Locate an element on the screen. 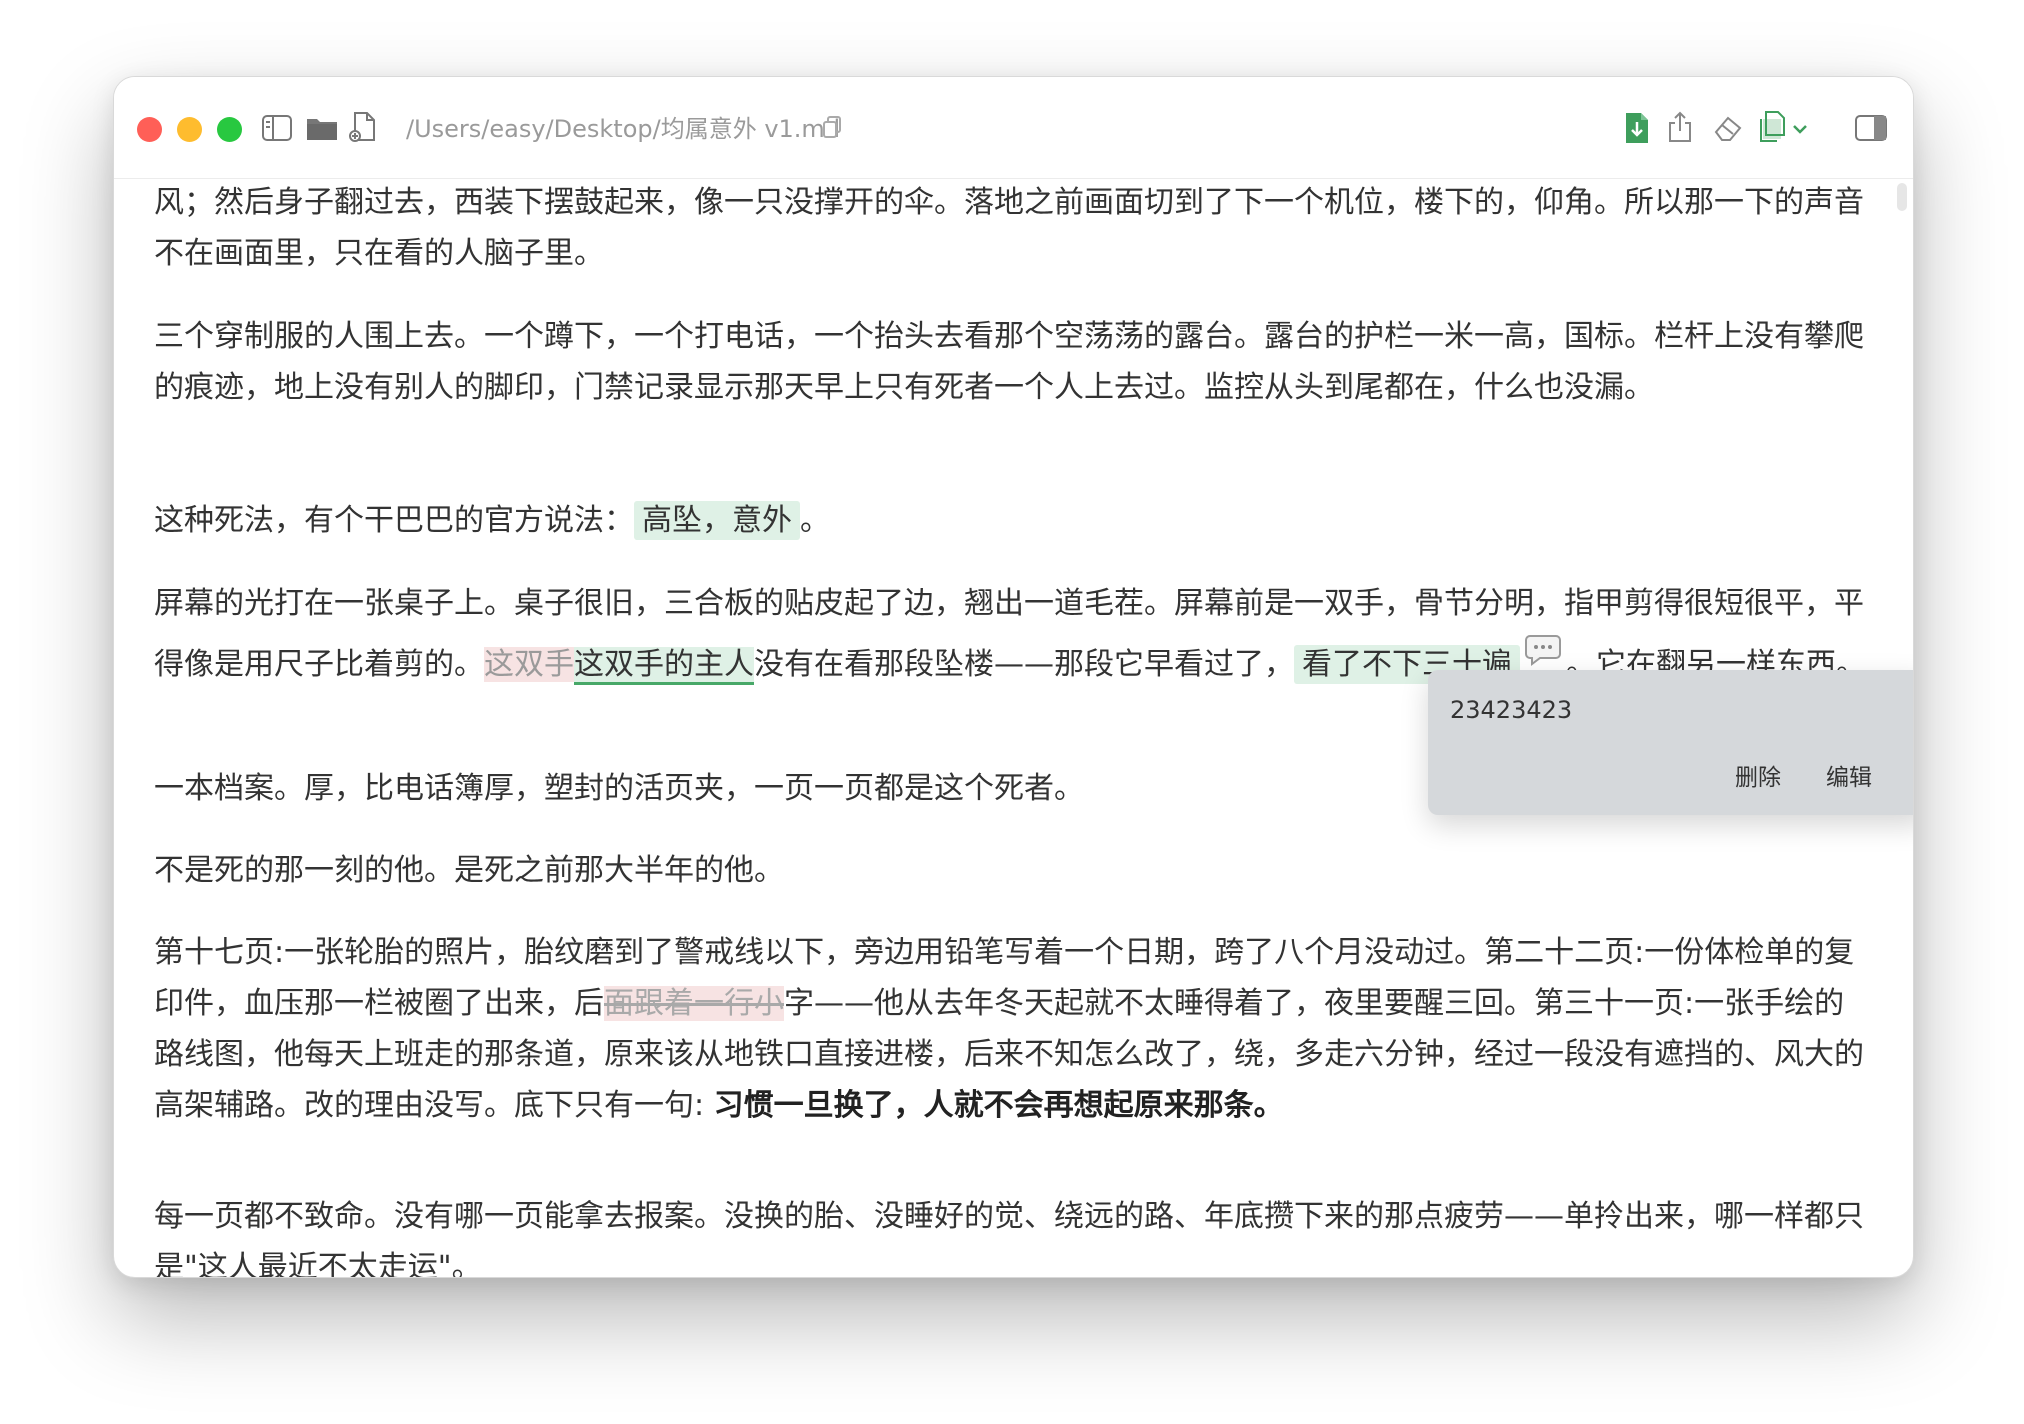 The width and height of the screenshot is (2024, 1424). inserted-text: 这双手的主人 is located at coordinates (664, 666).